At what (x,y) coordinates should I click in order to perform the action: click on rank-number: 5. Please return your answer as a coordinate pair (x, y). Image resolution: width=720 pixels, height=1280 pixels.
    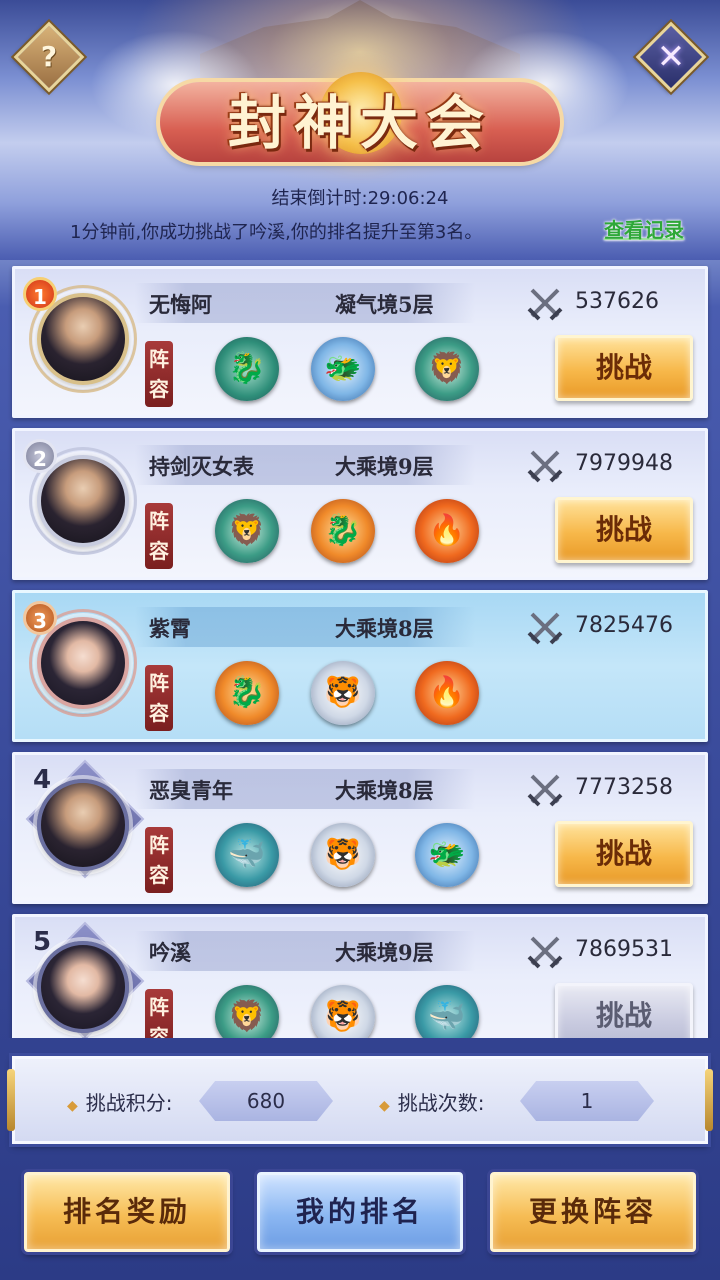
    Looking at the image, I should click on (42, 942).